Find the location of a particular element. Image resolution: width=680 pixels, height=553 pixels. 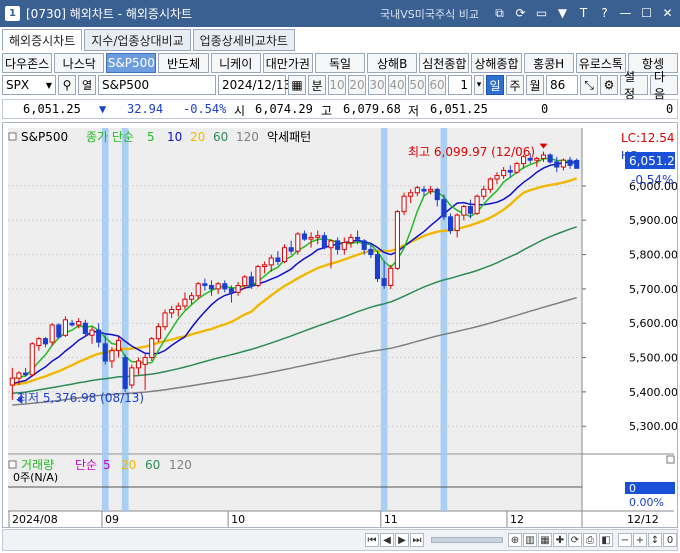

period-month-button: 월 is located at coordinates (535, 85).